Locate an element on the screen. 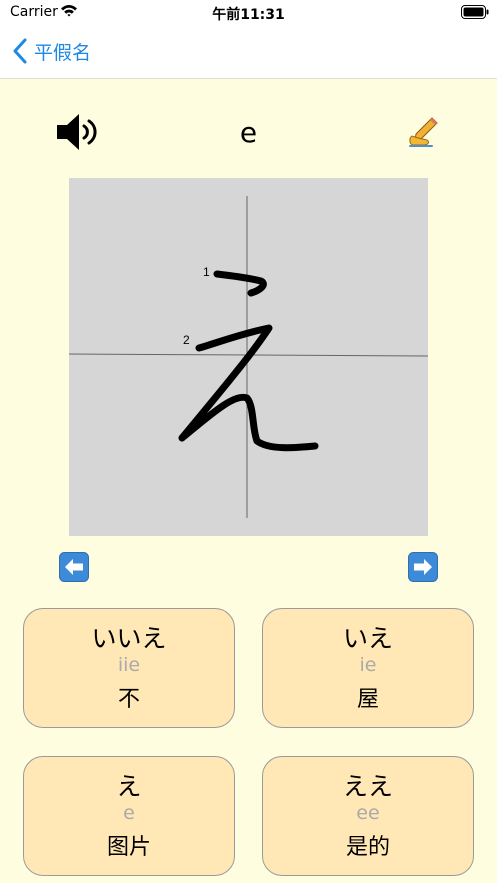  word-meaning: 屋 is located at coordinates (367, 699).